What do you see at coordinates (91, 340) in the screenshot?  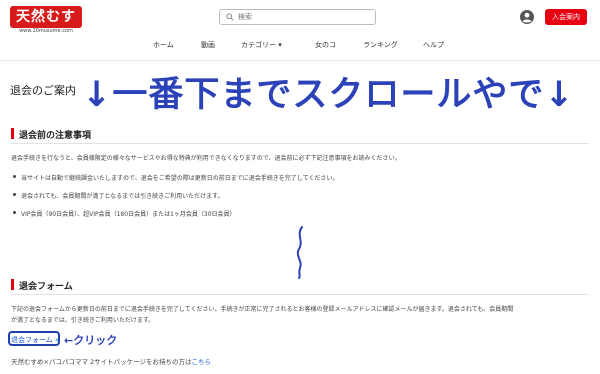 I see `click-annotation: ←クリック` at bounding box center [91, 340].